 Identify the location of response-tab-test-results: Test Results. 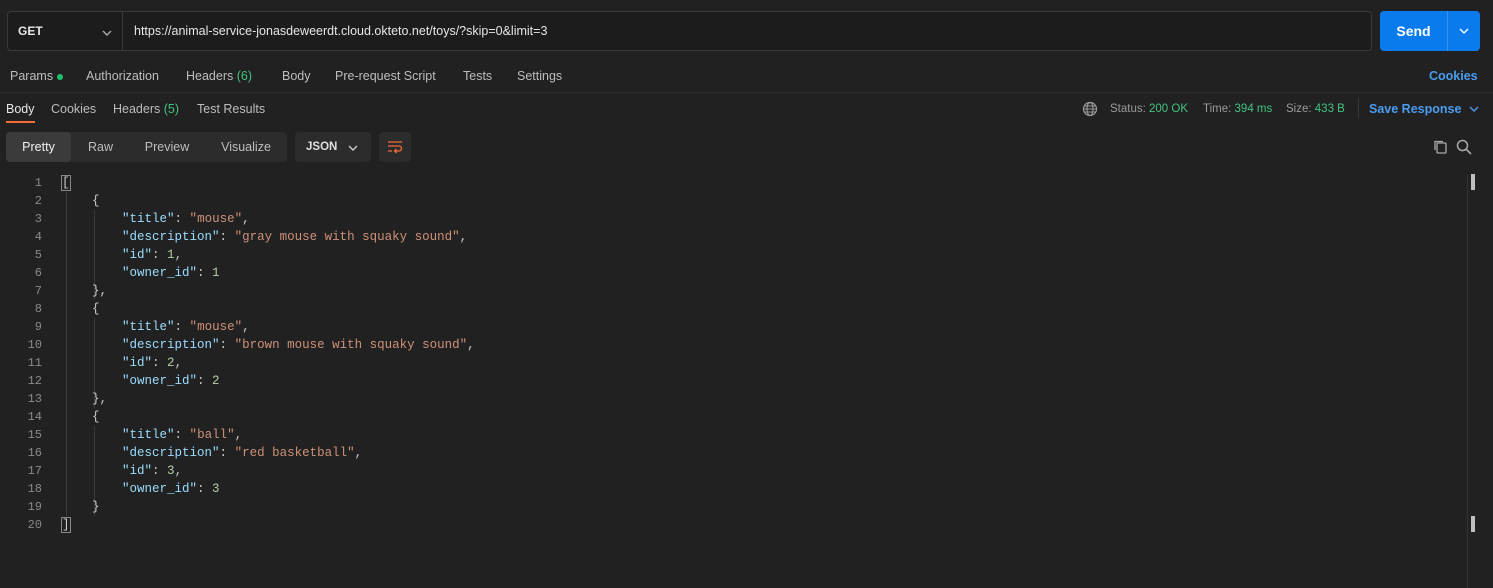
(231, 109).